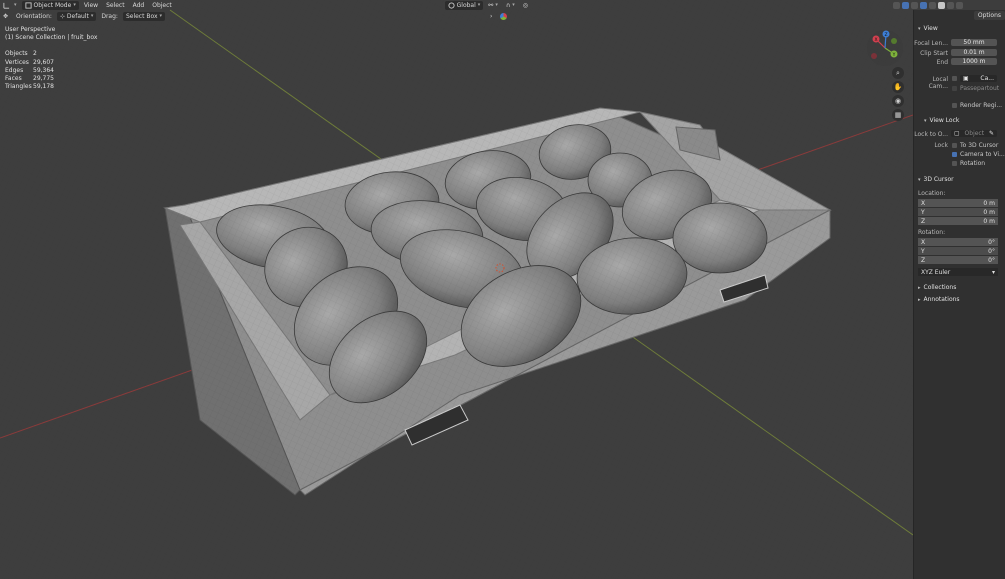 The image size is (1005, 579). I want to click on camera-to-view-checkbox, so click(954, 154).